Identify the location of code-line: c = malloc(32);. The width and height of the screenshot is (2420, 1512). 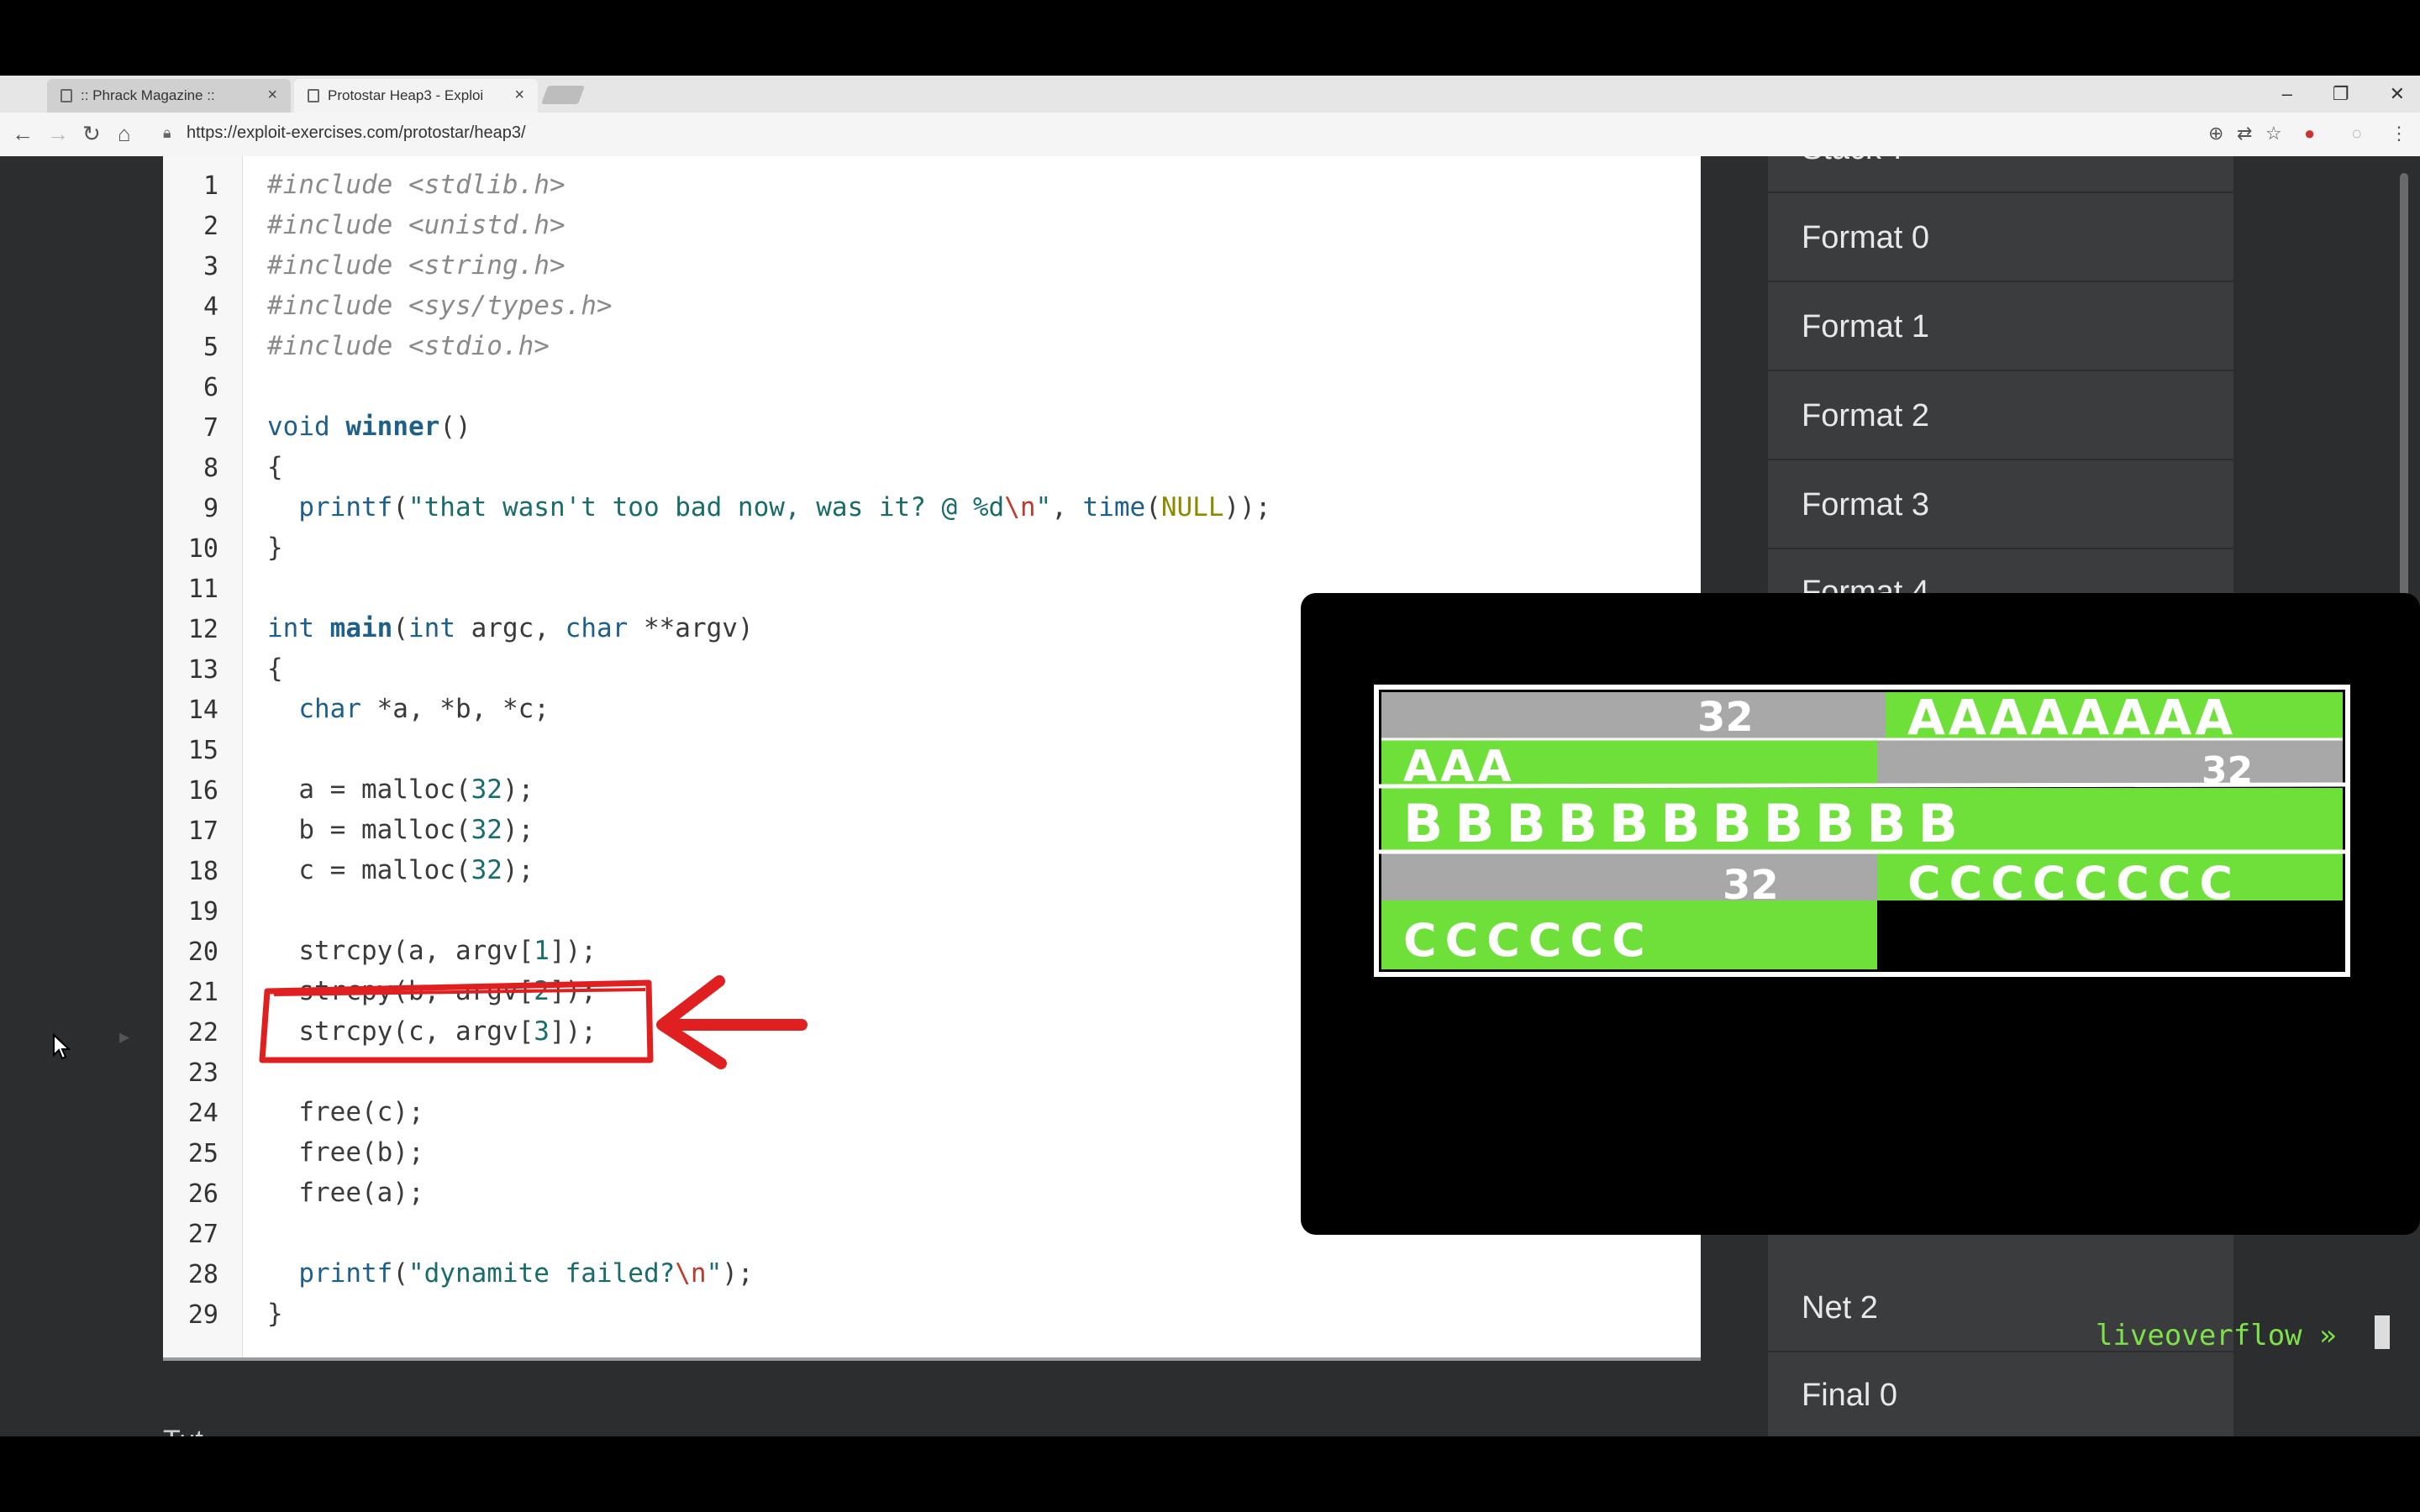
(400, 870).